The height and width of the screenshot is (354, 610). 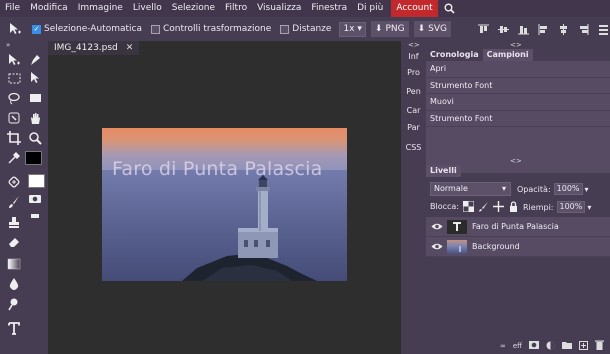 I want to click on auto-select-checkbox: Selezione-Automatica, so click(x=87, y=29).